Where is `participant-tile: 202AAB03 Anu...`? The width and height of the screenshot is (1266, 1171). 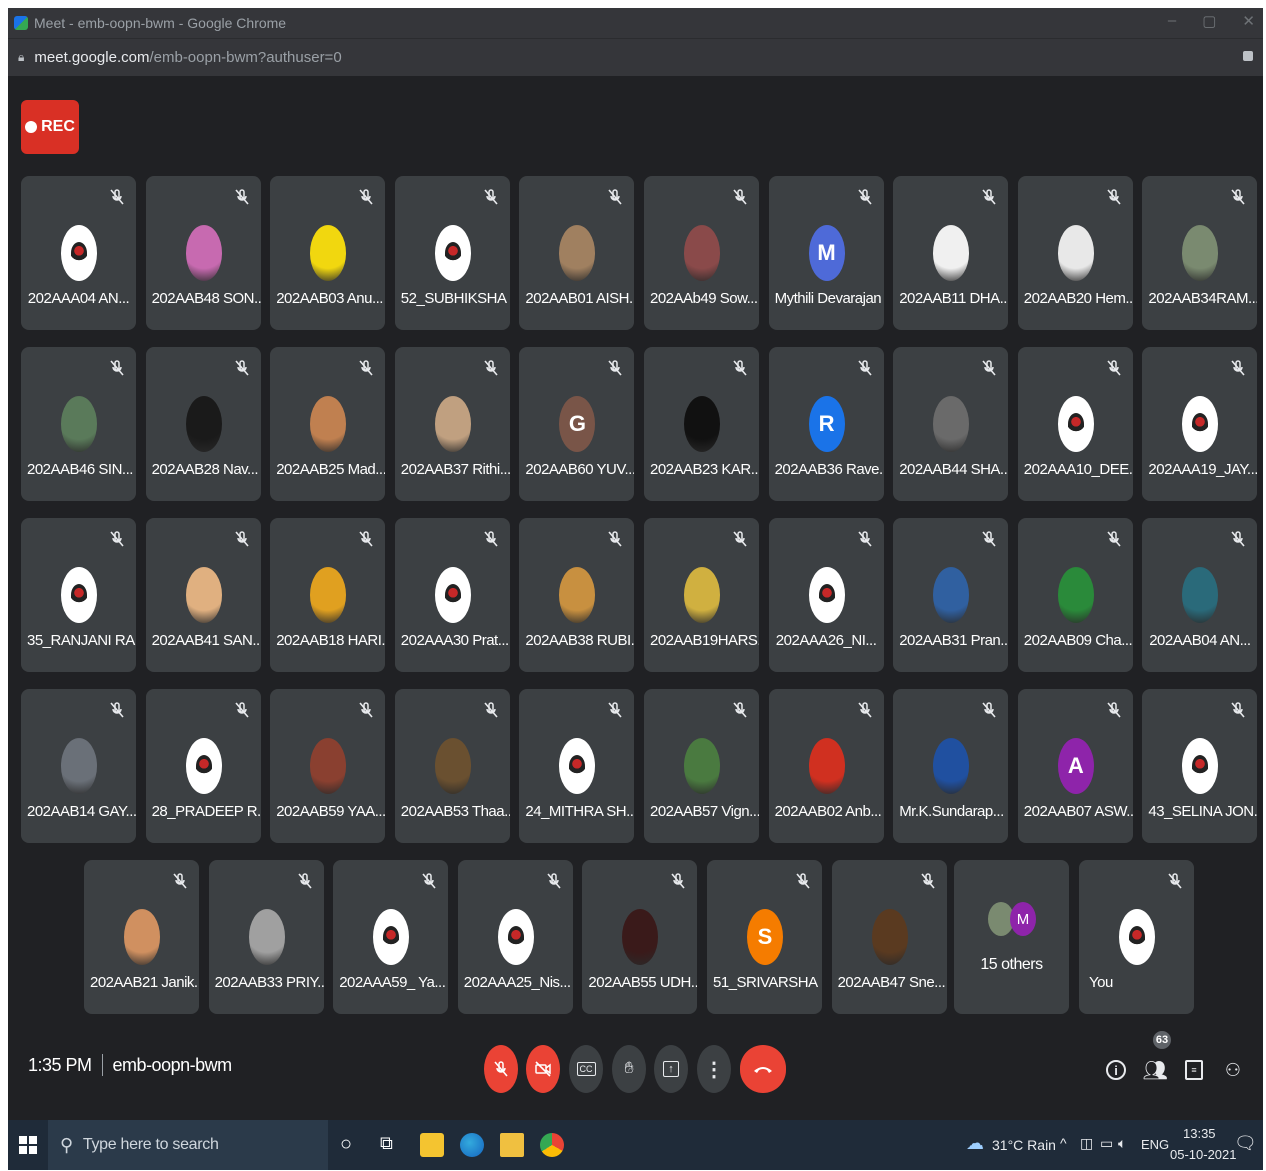 participant-tile: 202AAB03 Anu... is located at coordinates (328, 253).